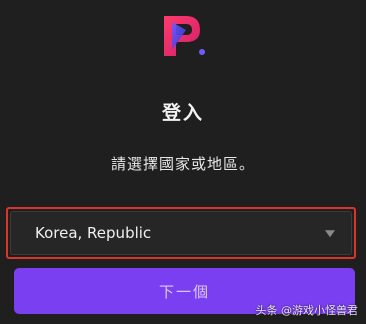 This screenshot has height=324, width=366. What do you see at coordinates (182, 113) in the screenshot?
I see `page-title: 登入` at bounding box center [182, 113].